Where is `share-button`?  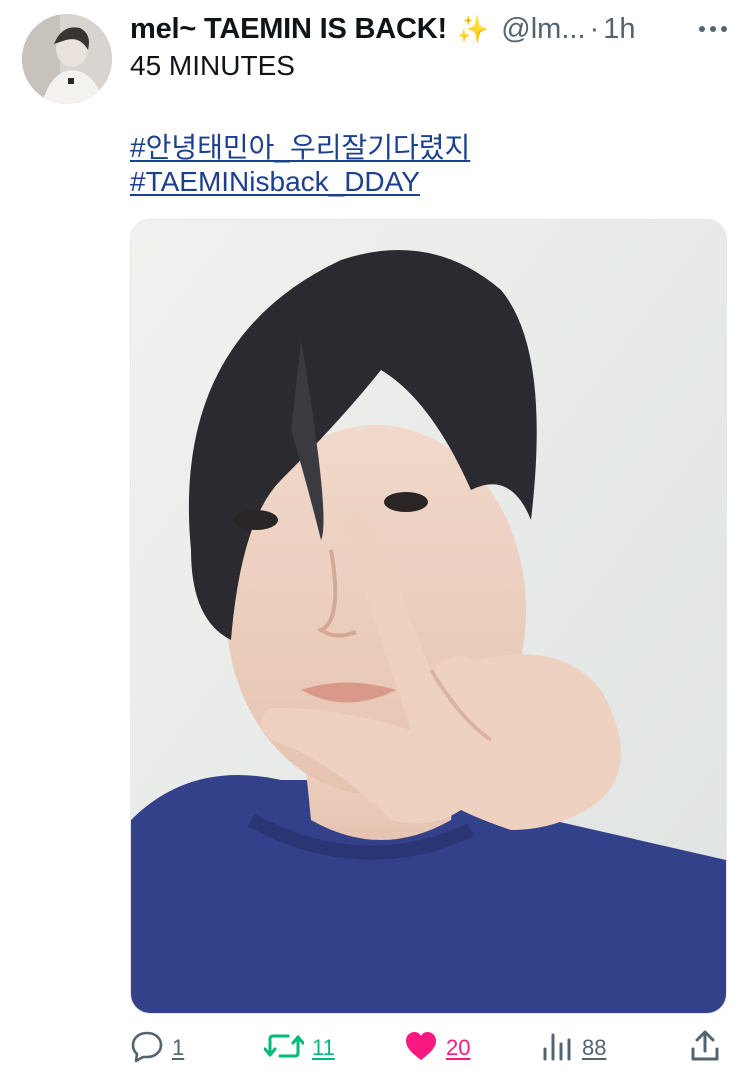
share-button is located at coordinates (705, 1048).